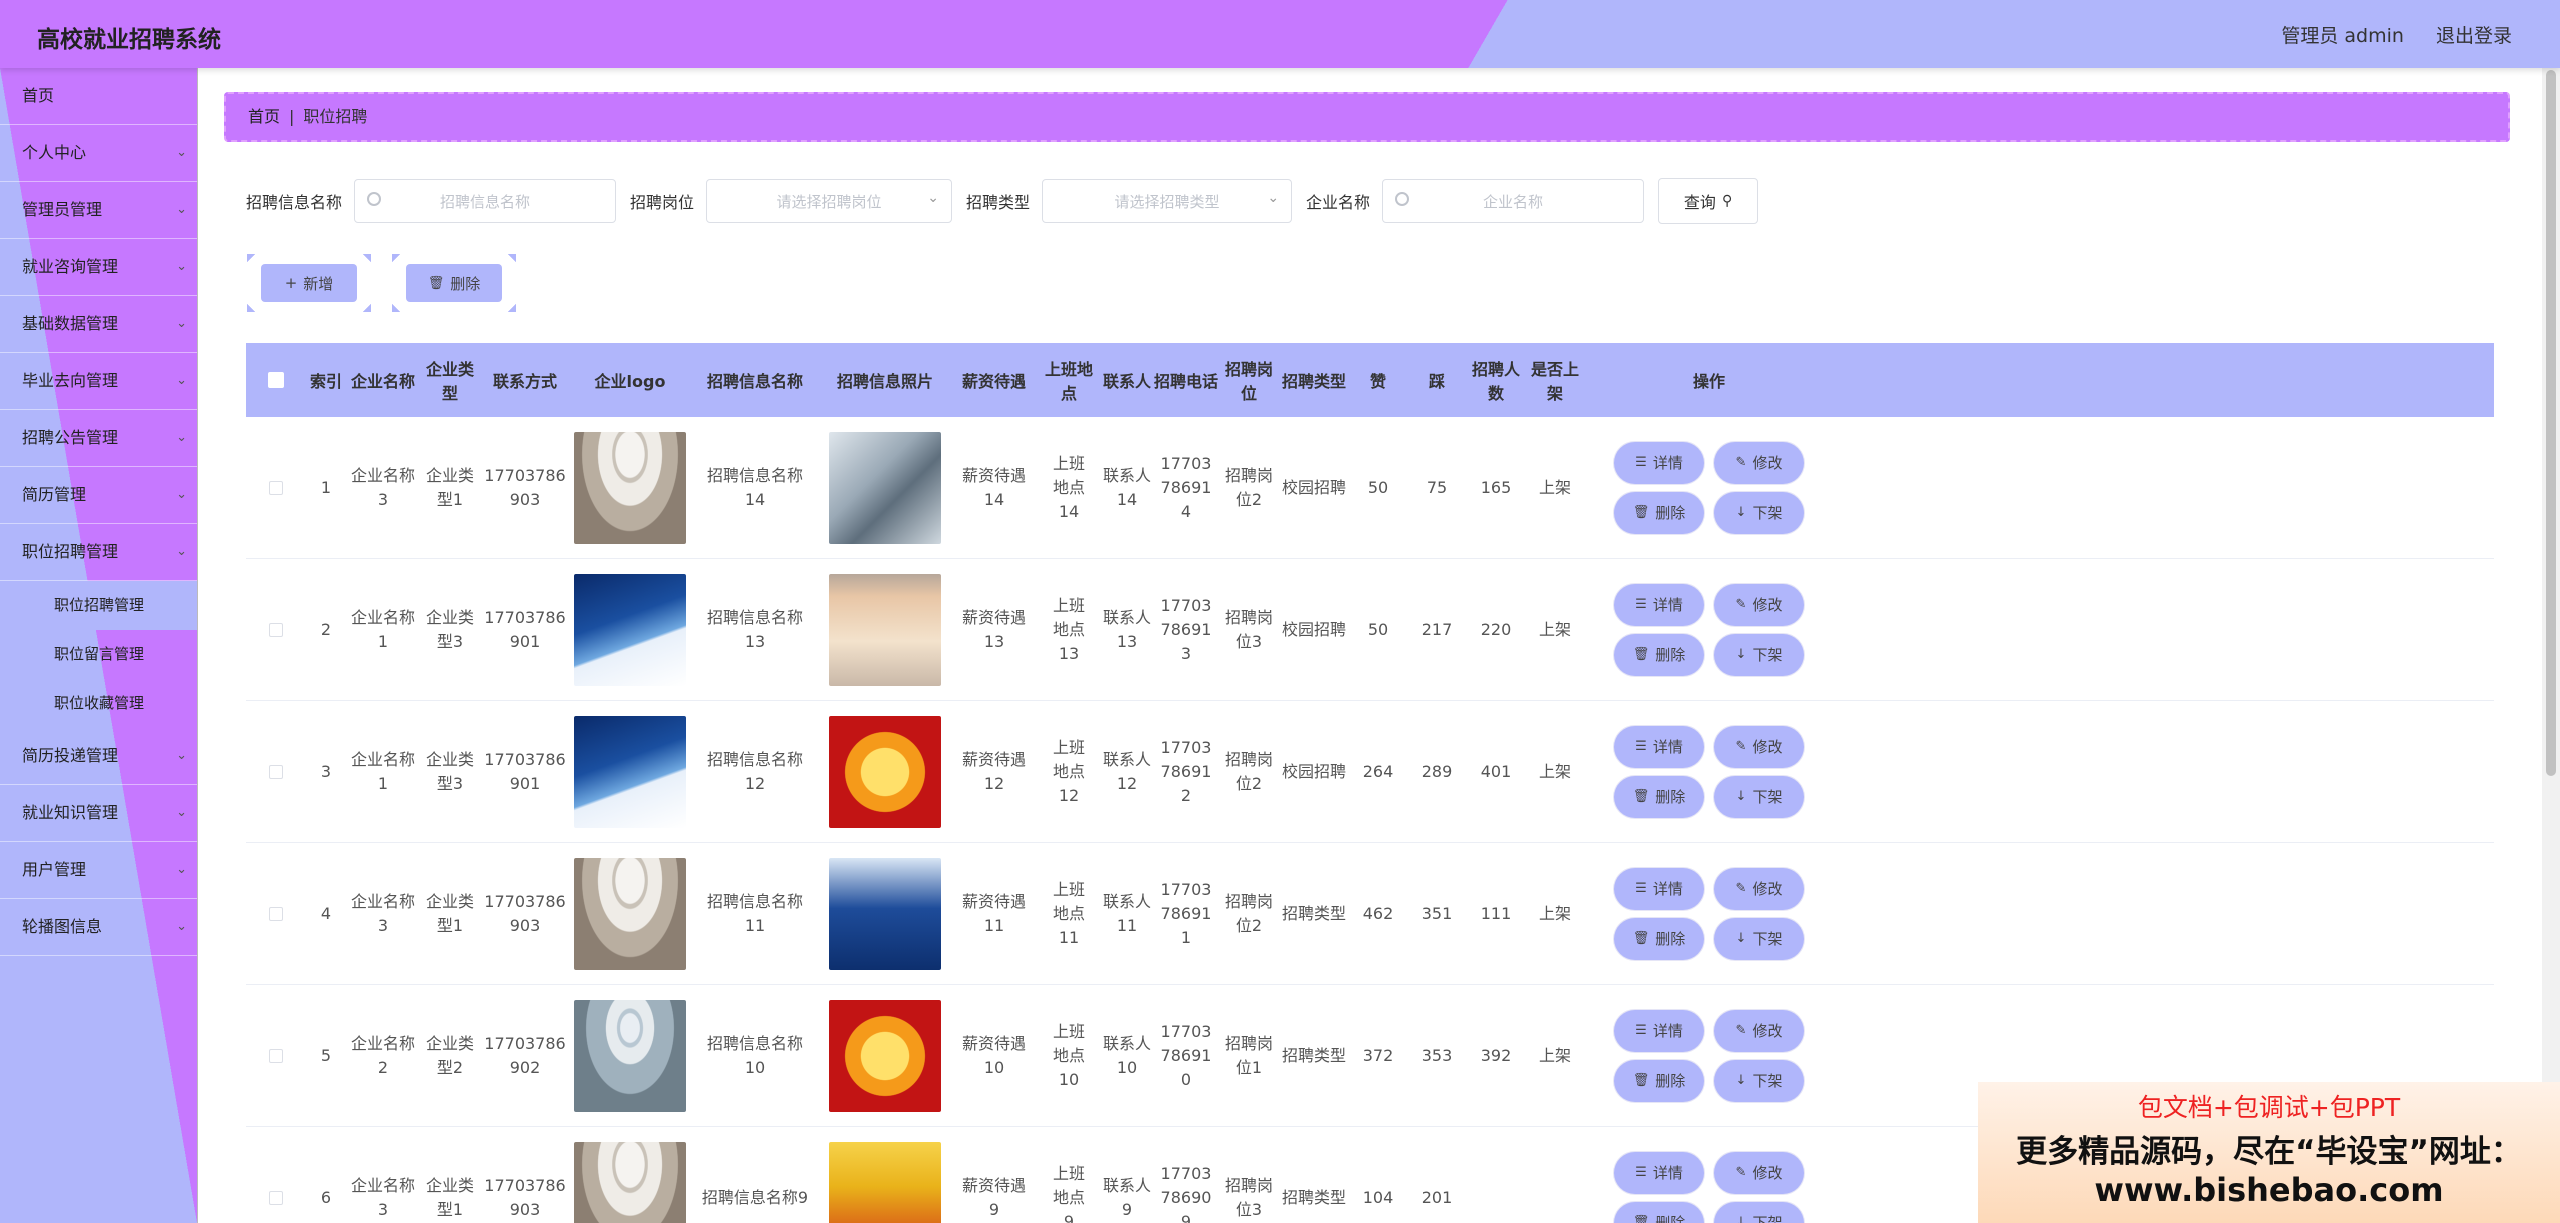 This screenshot has height=1223, width=2560. Describe the element at coordinates (1167, 201) in the screenshot. I see `type-select: 请选择招聘类型 ⌄` at that location.